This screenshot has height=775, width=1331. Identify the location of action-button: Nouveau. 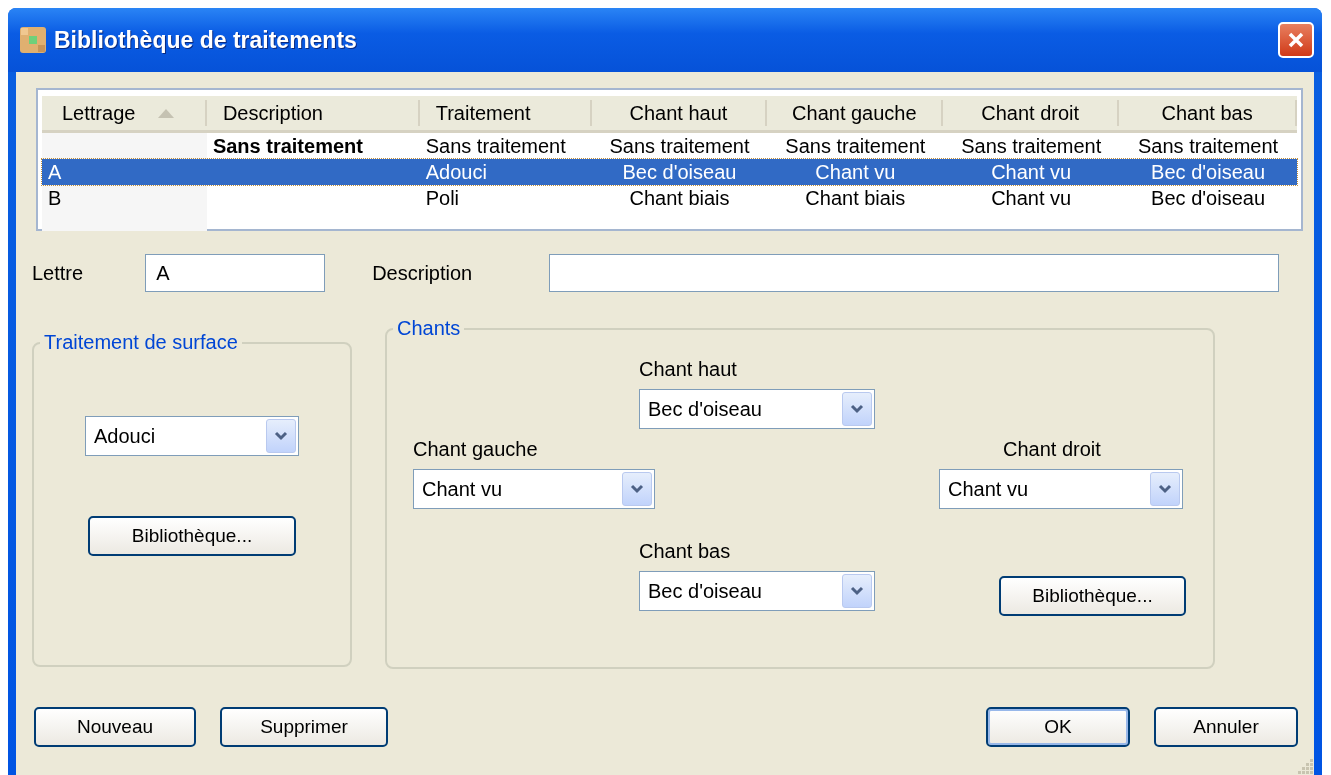
(115, 727).